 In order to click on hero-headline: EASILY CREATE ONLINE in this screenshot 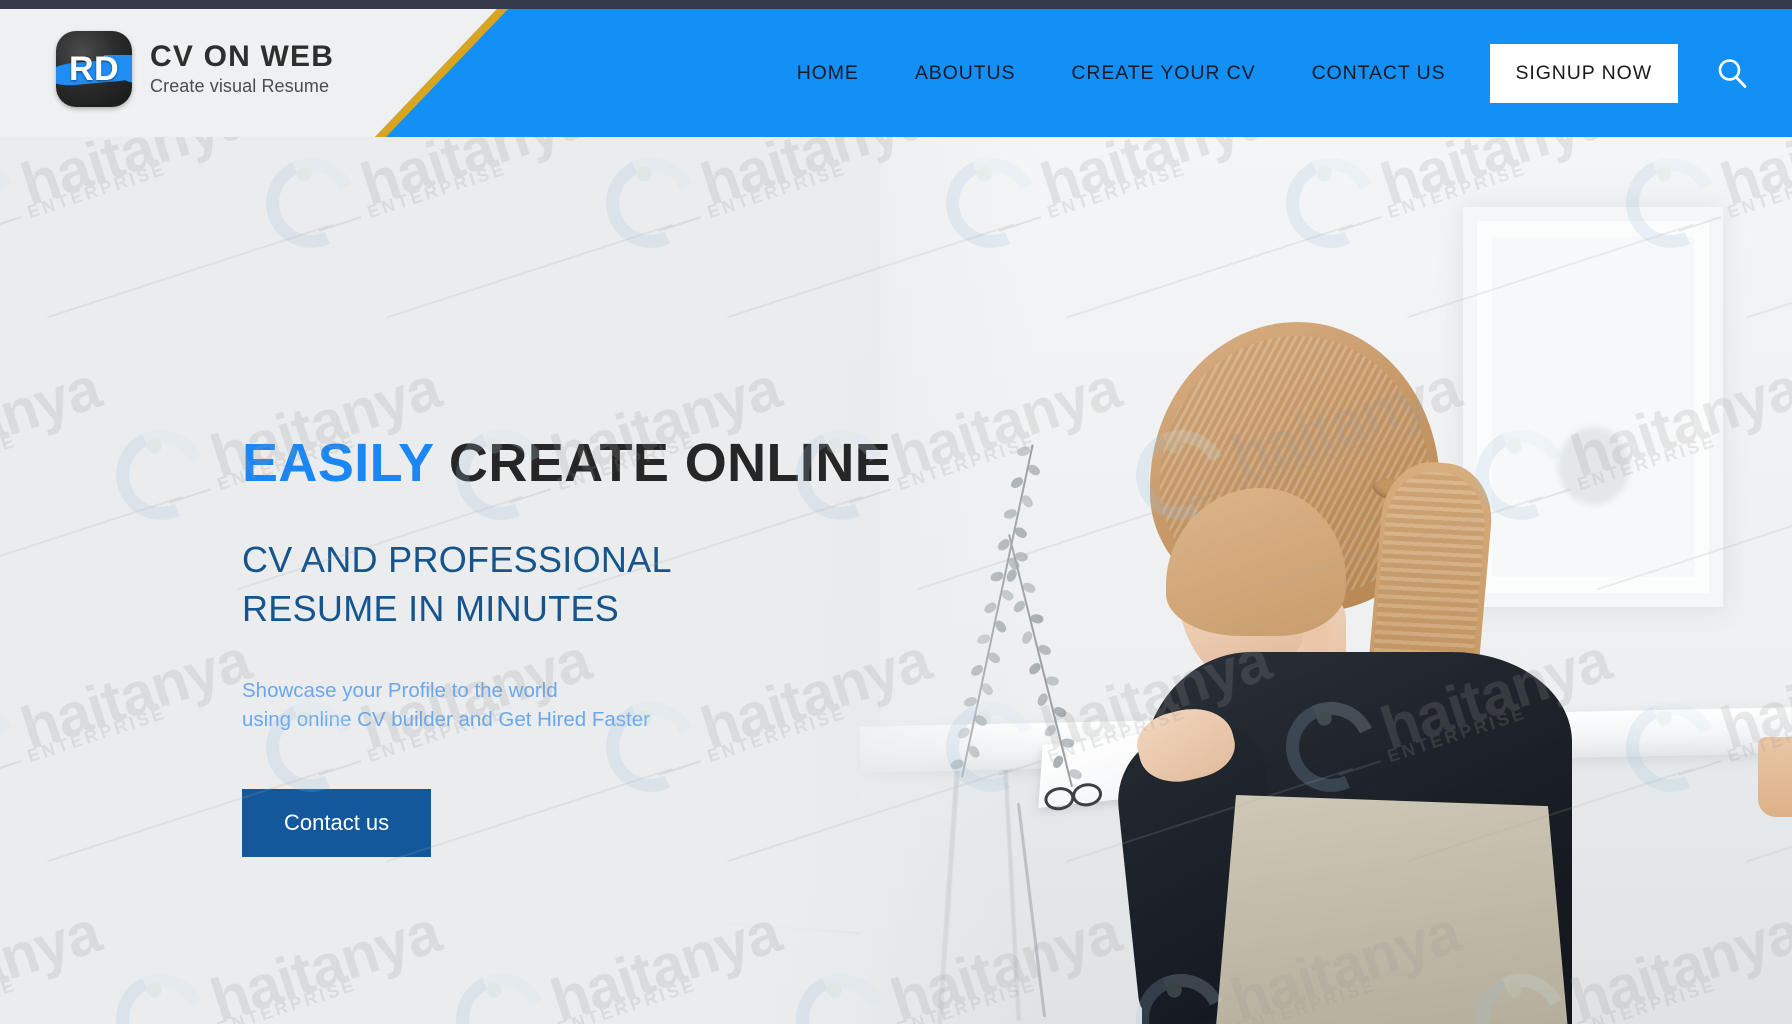, I will do `click(622, 463)`.